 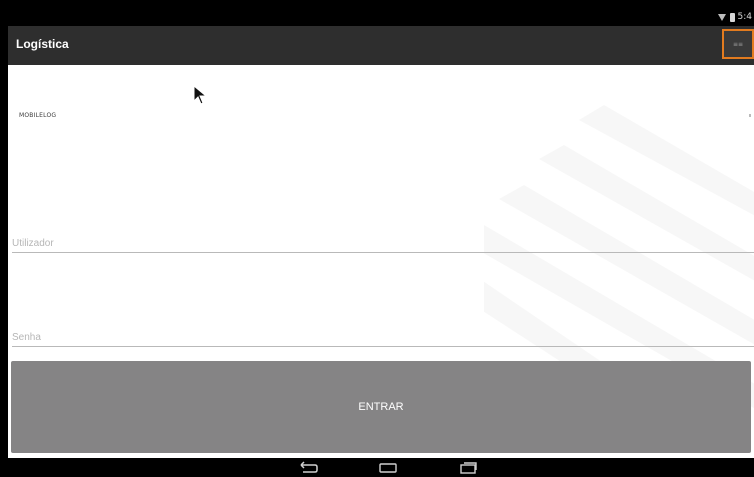 I want to click on app-title: Logística, so click(x=42, y=44).